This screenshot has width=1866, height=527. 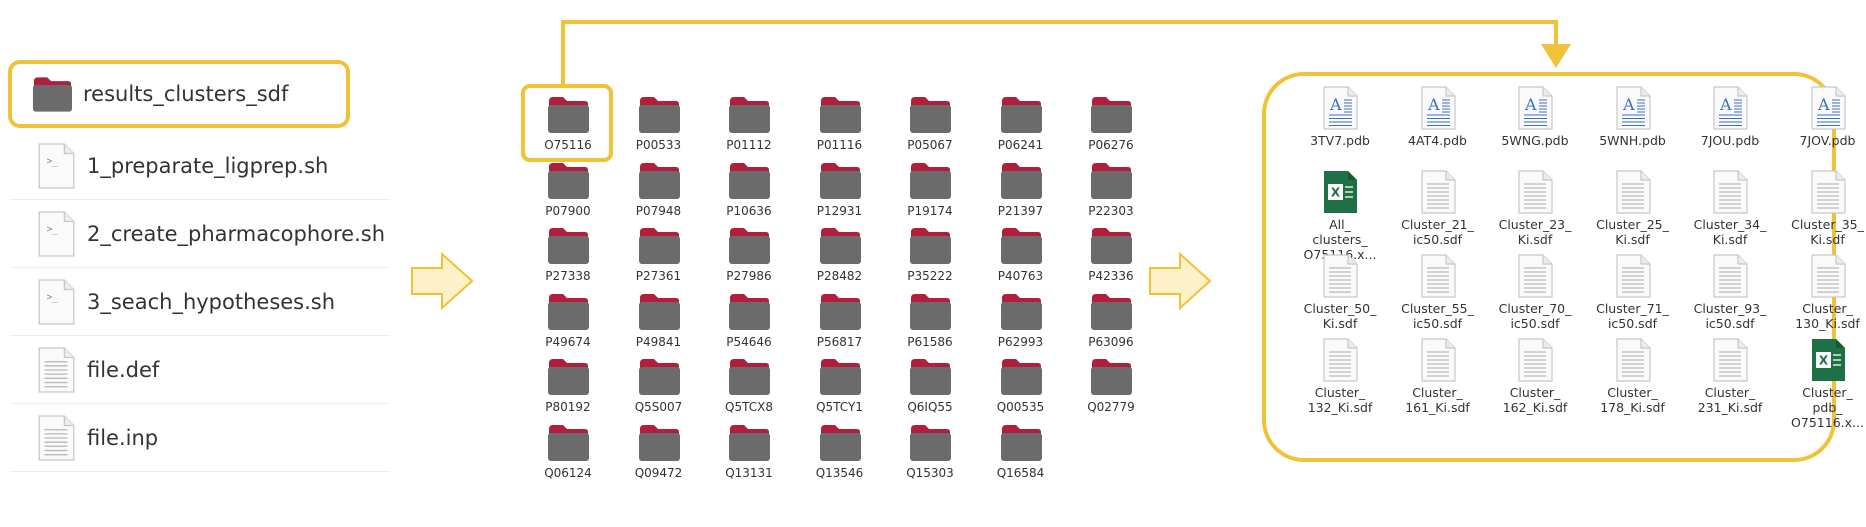 What do you see at coordinates (211, 301) in the screenshot?
I see `list-item-label: 3_seach_hypotheses.sh` at bounding box center [211, 301].